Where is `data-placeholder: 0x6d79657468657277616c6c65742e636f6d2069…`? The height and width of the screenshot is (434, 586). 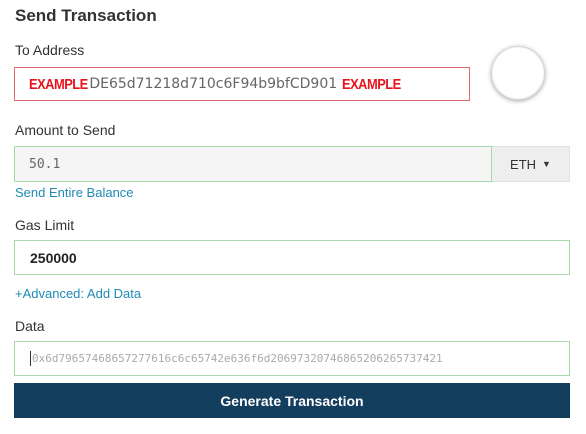
data-placeholder: 0x6d79657468657277616c6c65742e636f6d2069… is located at coordinates (237, 358).